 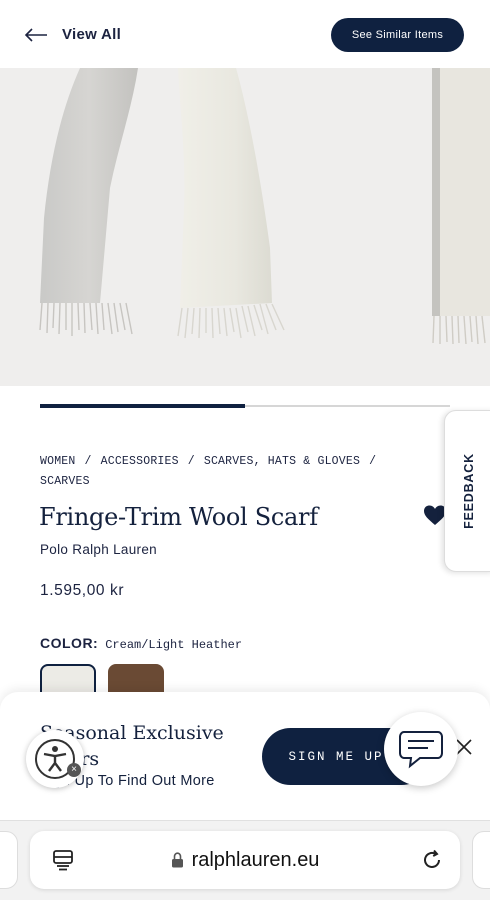 I want to click on browser-toolbar: ralphlauren.eu, so click(x=245, y=860).